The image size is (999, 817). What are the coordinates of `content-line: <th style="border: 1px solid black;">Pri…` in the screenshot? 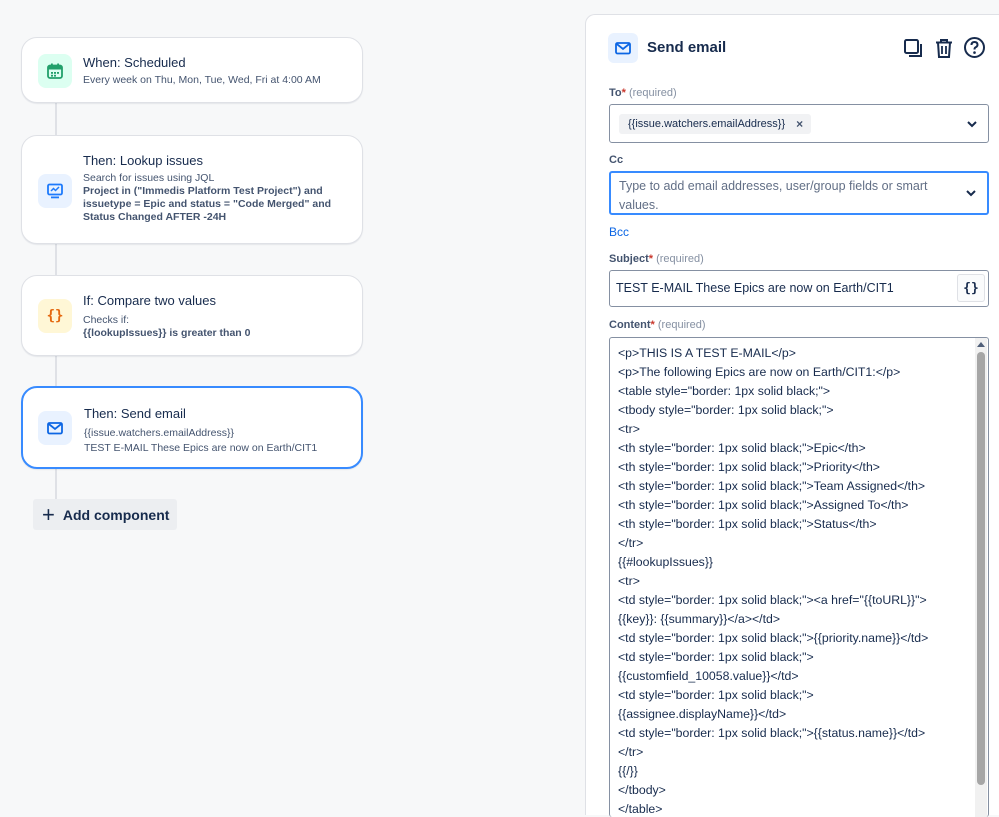 It's located at (749, 467).